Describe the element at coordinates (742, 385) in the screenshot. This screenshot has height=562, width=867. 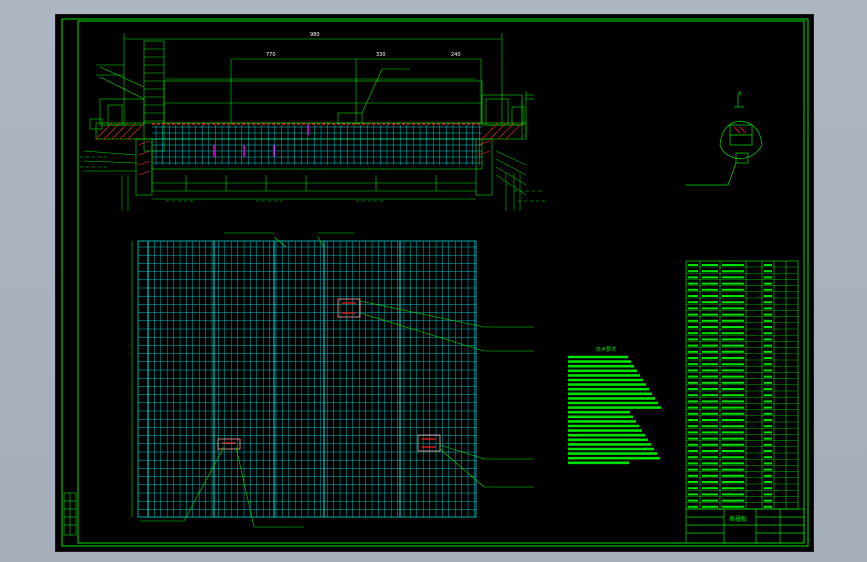
I see `parts-list` at that location.